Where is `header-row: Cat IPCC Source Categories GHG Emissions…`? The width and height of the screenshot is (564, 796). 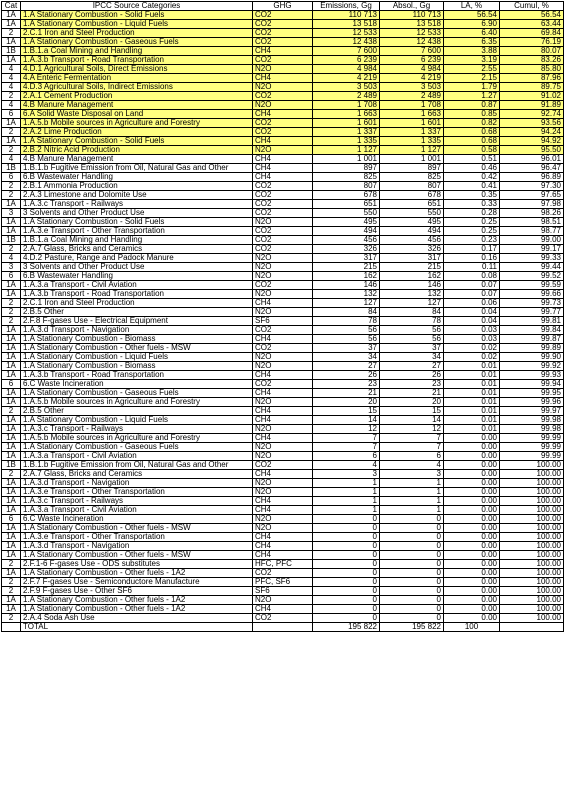 header-row: Cat IPCC Source Categories GHG Emissions… is located at coordinates (282, 6).